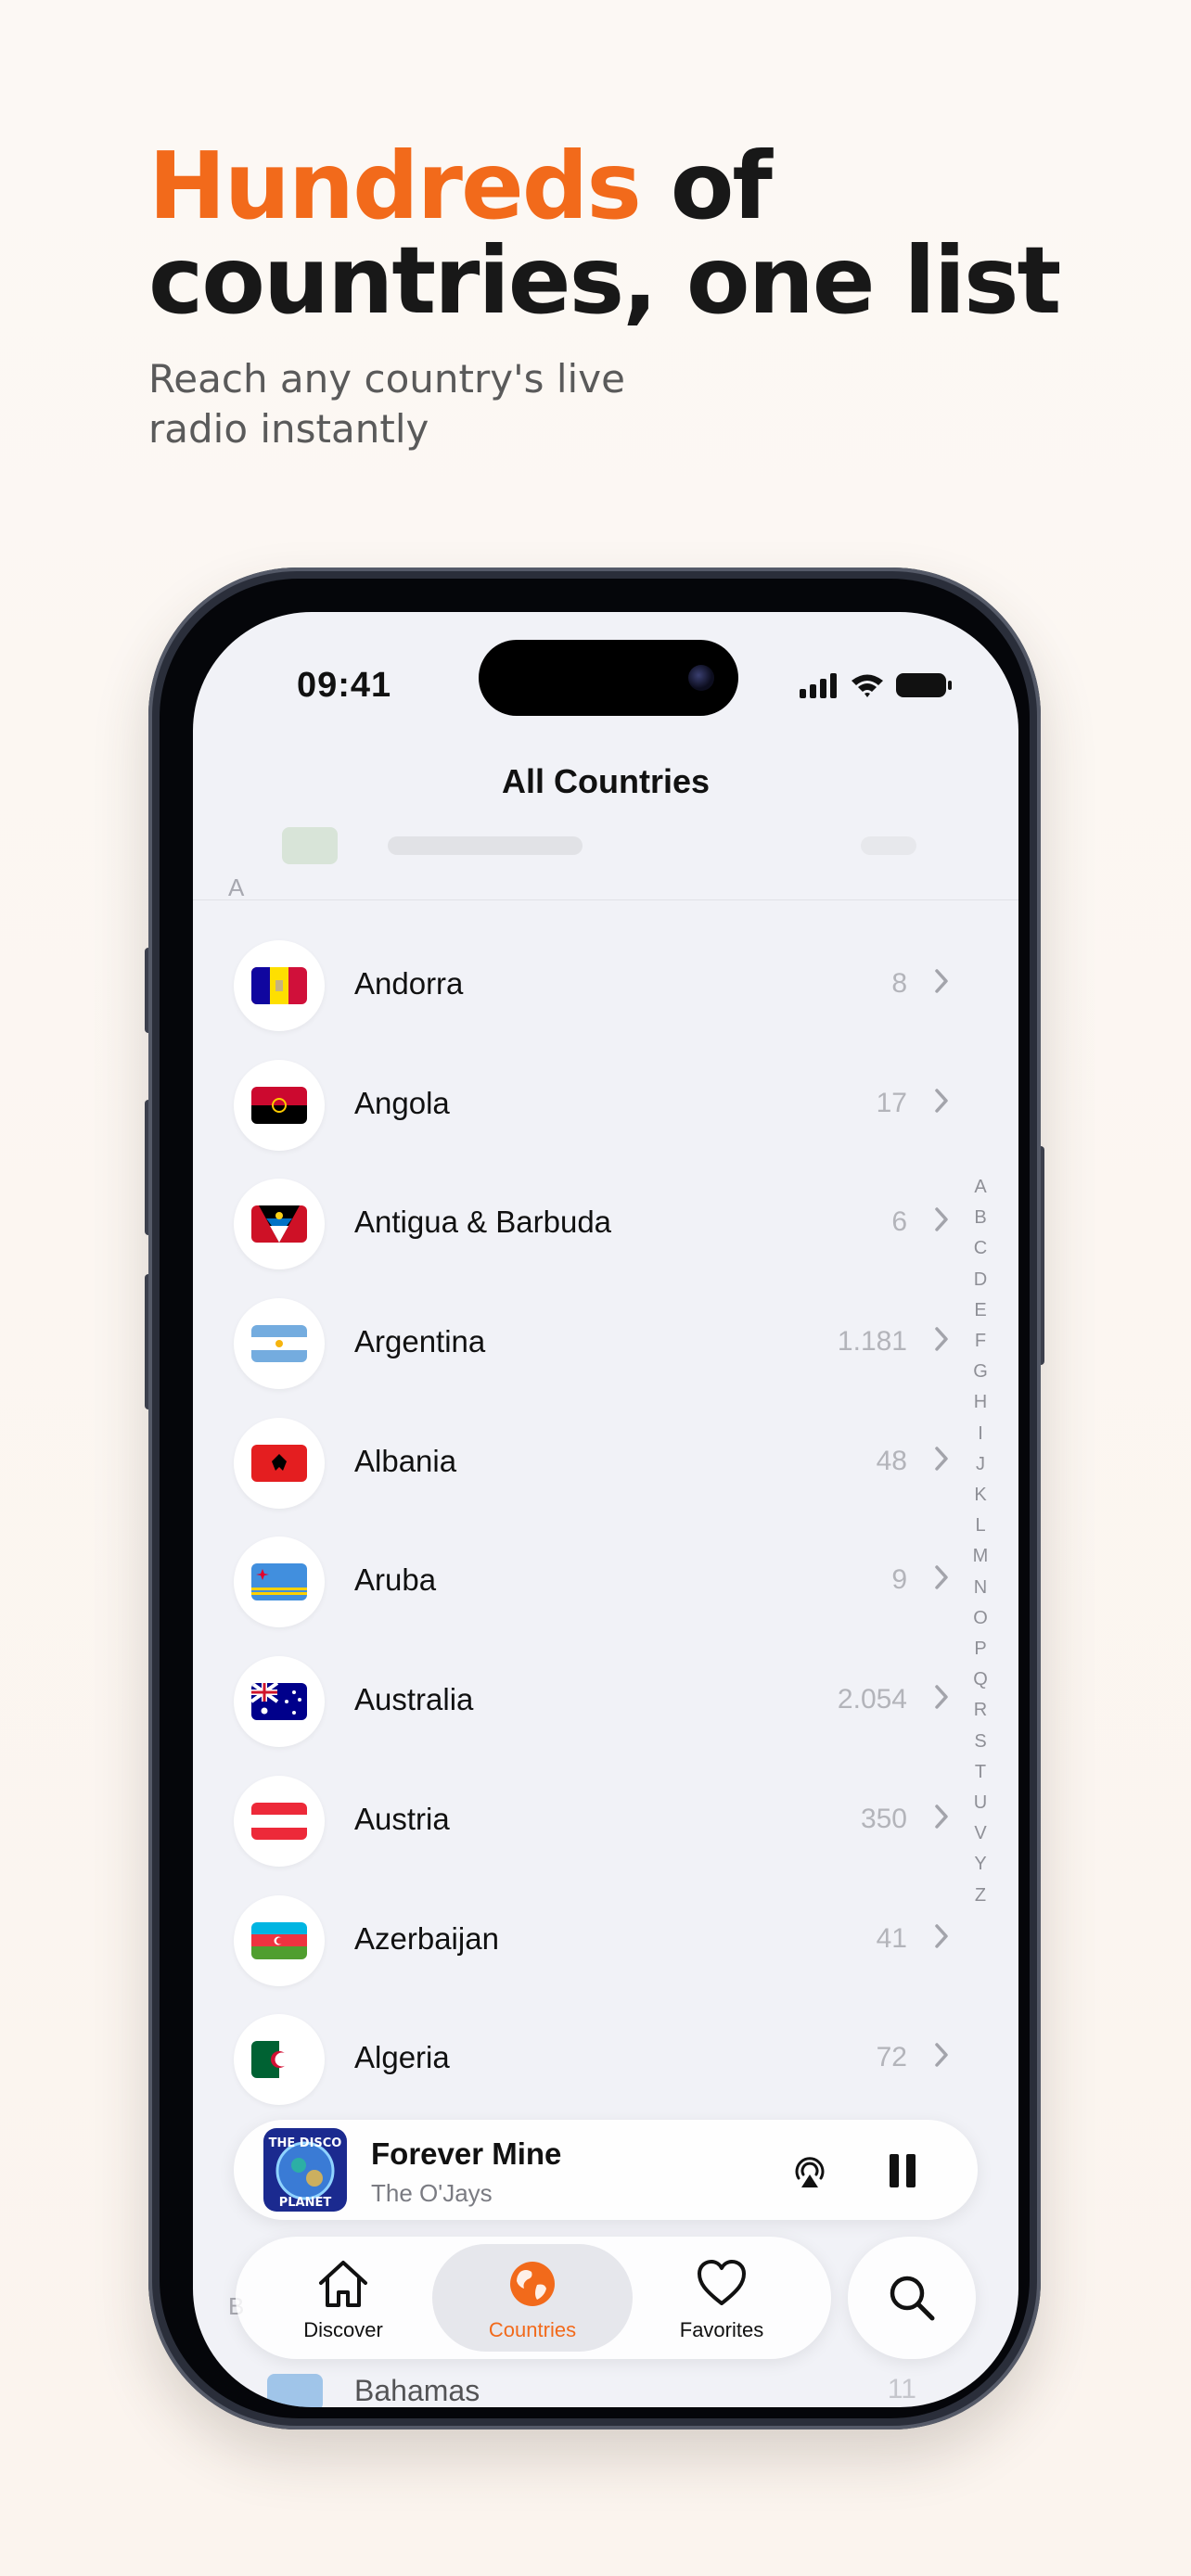 The width and height of the screenshot is (1191, 2576). I want to click on country-name: Bahamas, so click(417, 2391).